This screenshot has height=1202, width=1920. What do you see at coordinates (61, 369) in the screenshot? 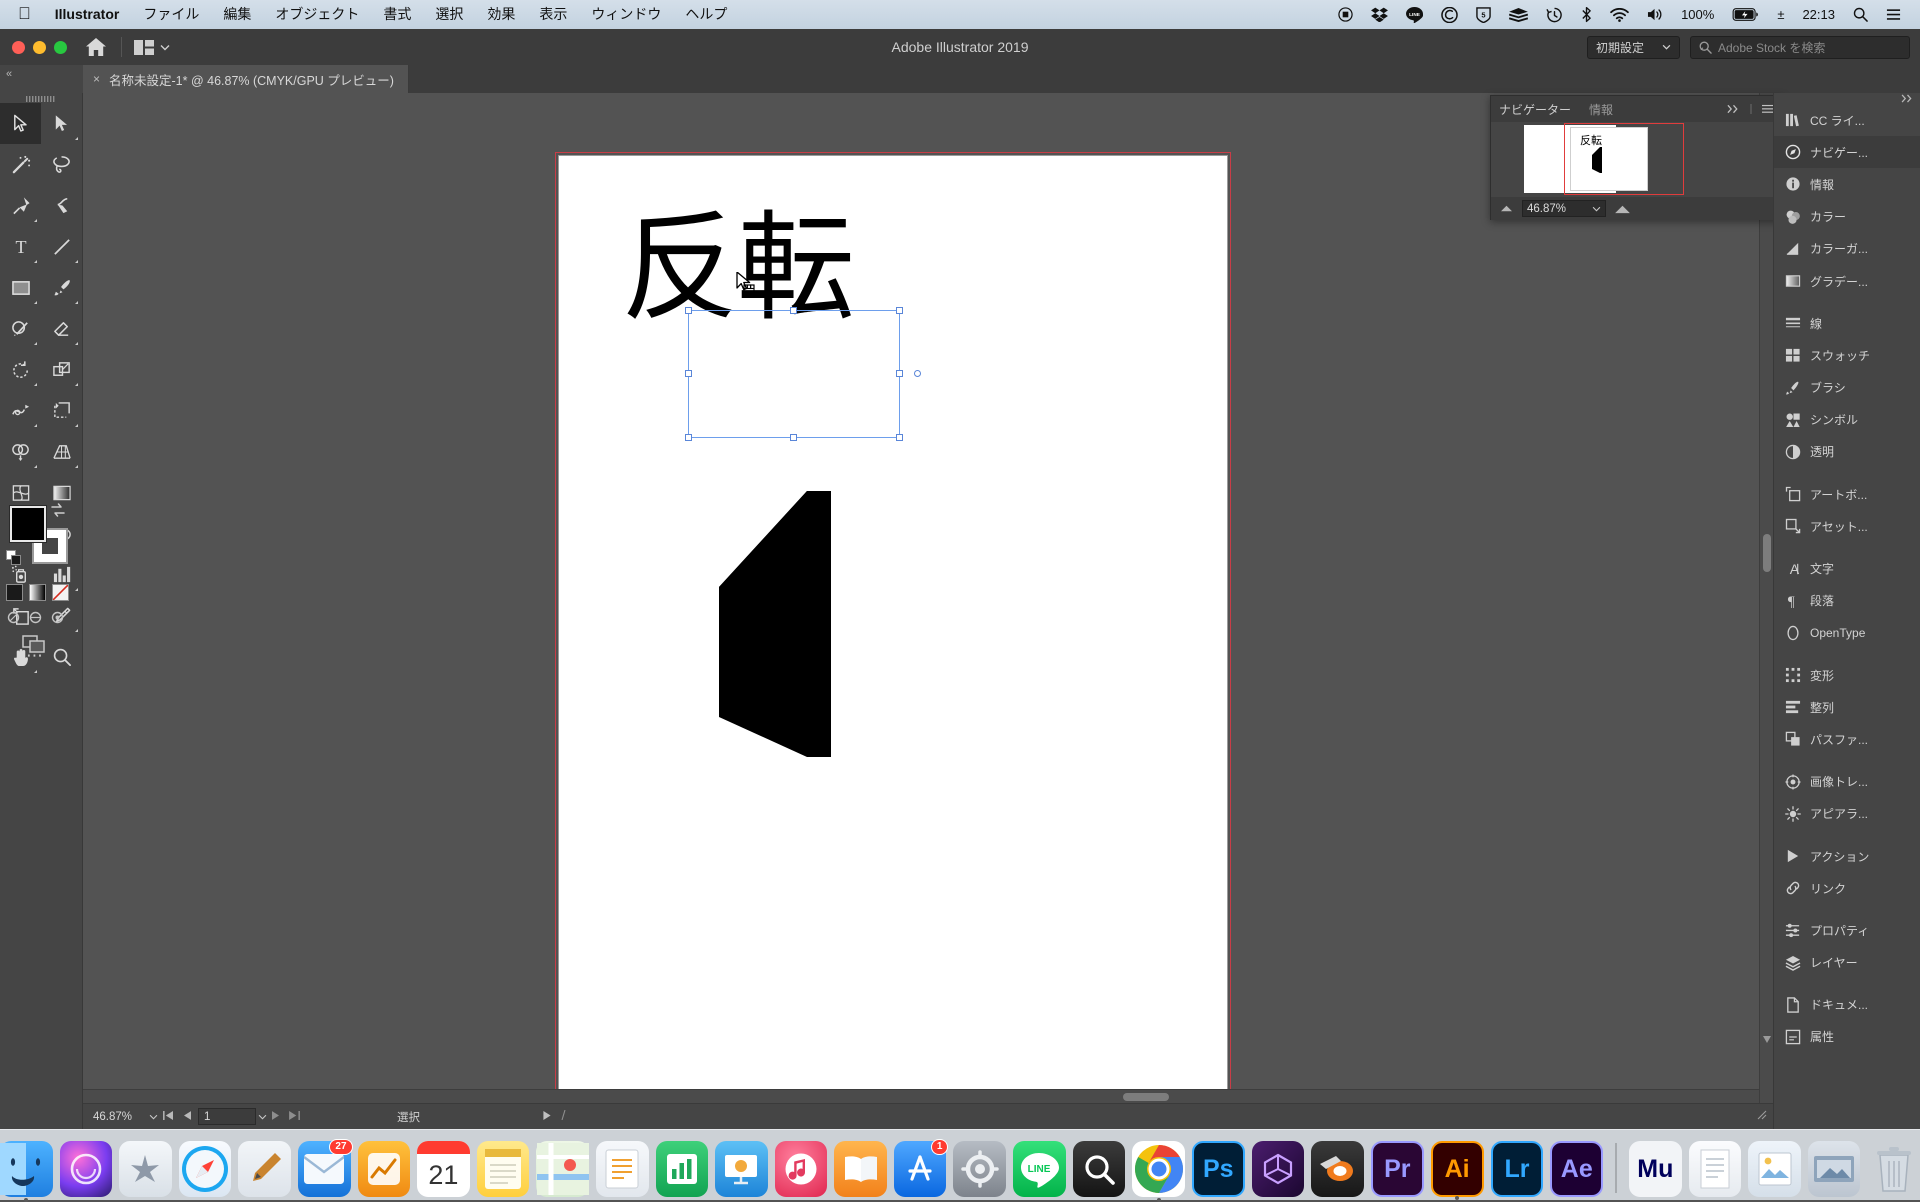
I see `scale-tool` at bounding box center [61, 369].